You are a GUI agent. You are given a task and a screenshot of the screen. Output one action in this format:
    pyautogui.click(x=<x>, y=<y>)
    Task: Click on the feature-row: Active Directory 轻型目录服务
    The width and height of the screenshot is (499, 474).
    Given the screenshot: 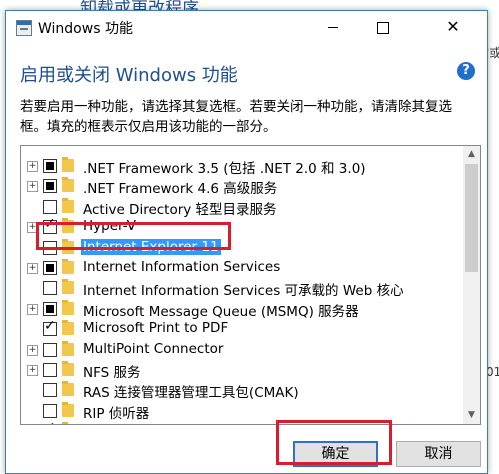 What is the action you would take?
    pyautogui.click(x=241, y=207)
    